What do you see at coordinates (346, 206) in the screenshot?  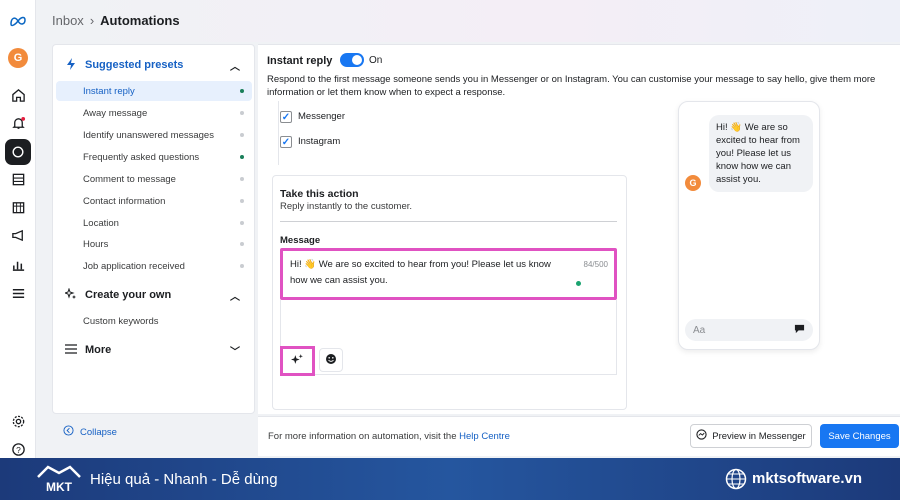 I see `action-subtitle: Reply instantly to the customer.` at bounding box center [346, 206].